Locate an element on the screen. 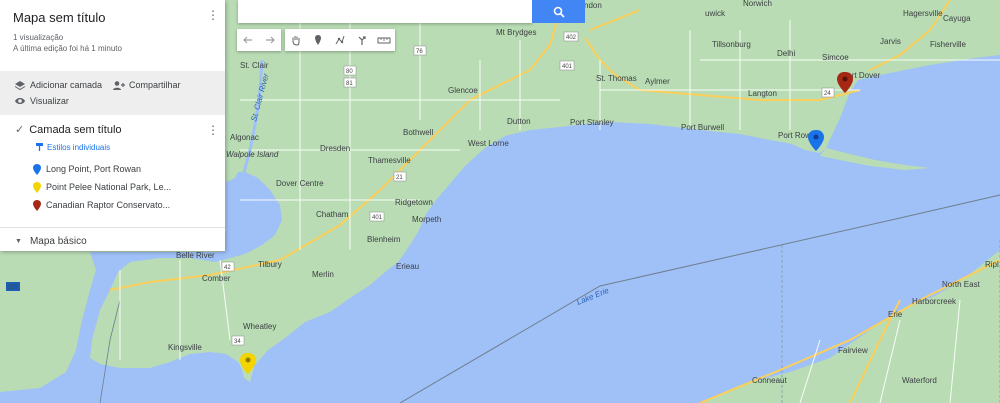  label-waterford: Waterford is located at coordinates (919, 380).